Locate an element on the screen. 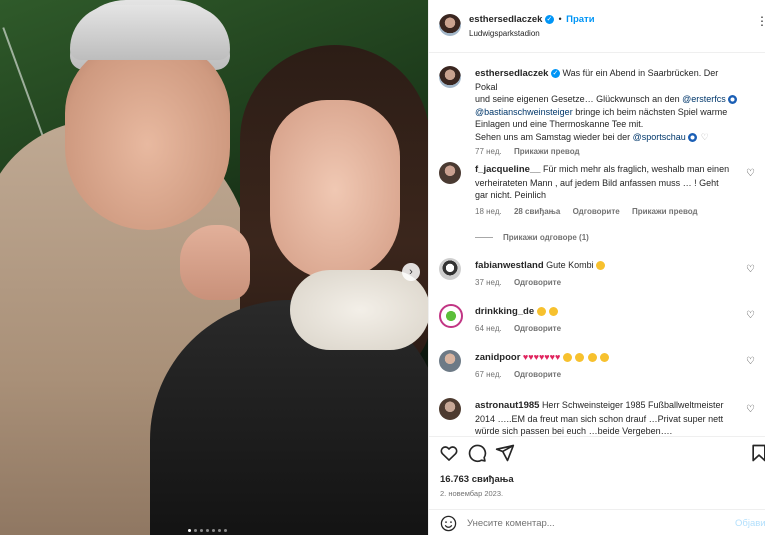 This screenshot has height=535, width=765. caption-age: 77 нед. is located at coordinates (488, 151).